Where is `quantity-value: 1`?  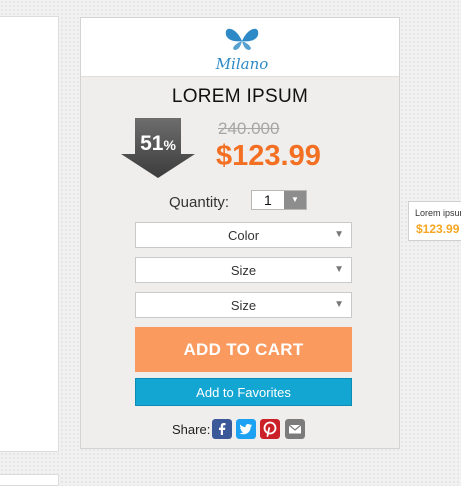 quantity-value: 1 is located at coordinates (268, 200).